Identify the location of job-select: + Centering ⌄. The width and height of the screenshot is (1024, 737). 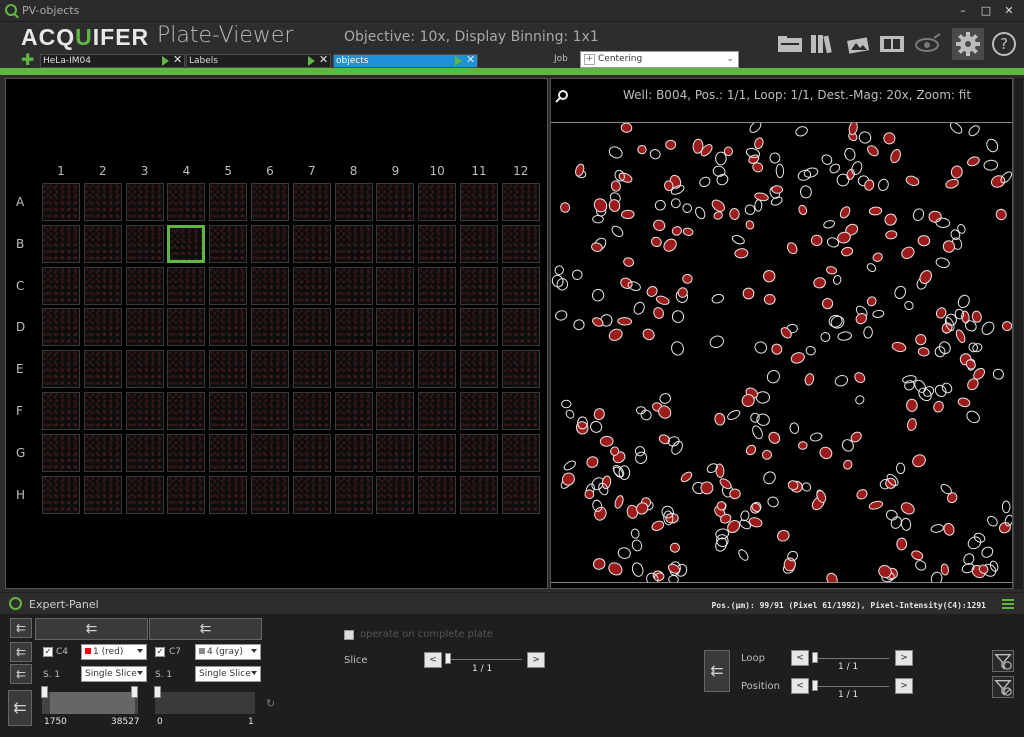
(659, 59).